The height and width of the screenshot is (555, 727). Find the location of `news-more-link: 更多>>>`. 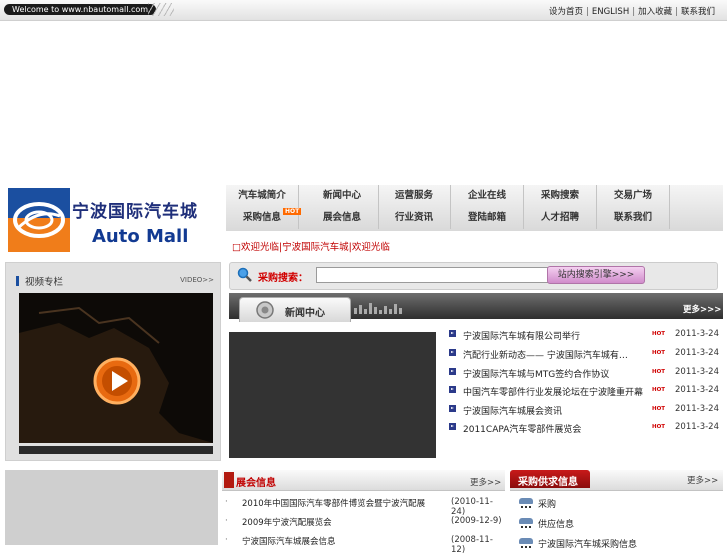

news-more-link: 更多>>> is located at coordinates (702, 309).